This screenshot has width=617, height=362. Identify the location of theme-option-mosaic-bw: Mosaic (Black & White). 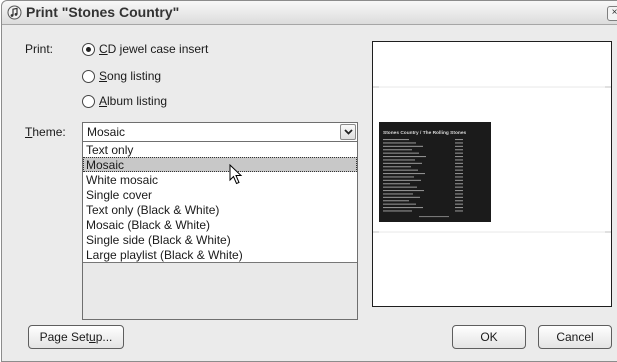
(220, 224).